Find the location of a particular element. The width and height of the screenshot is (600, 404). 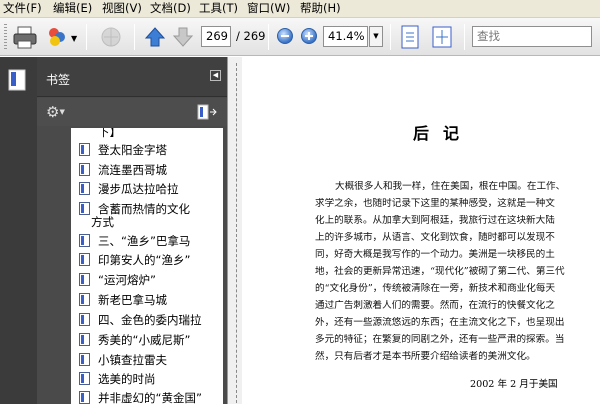

list-item: 选美的时尚 is located at coordinates (147, 379).